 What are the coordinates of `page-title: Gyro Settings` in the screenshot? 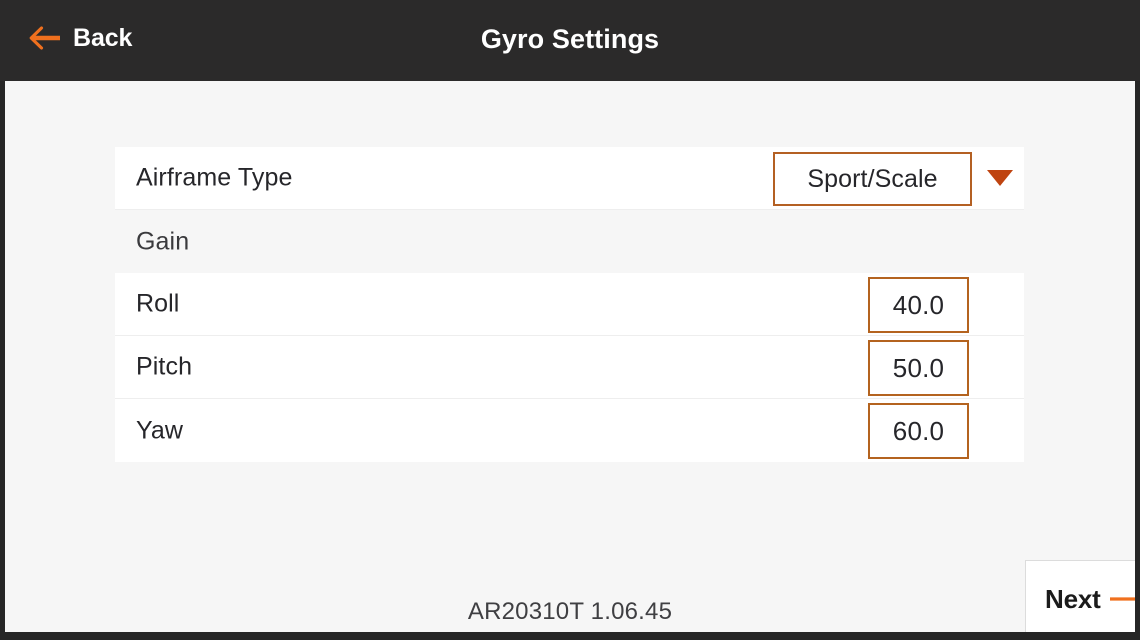 It's located at (570, 39).